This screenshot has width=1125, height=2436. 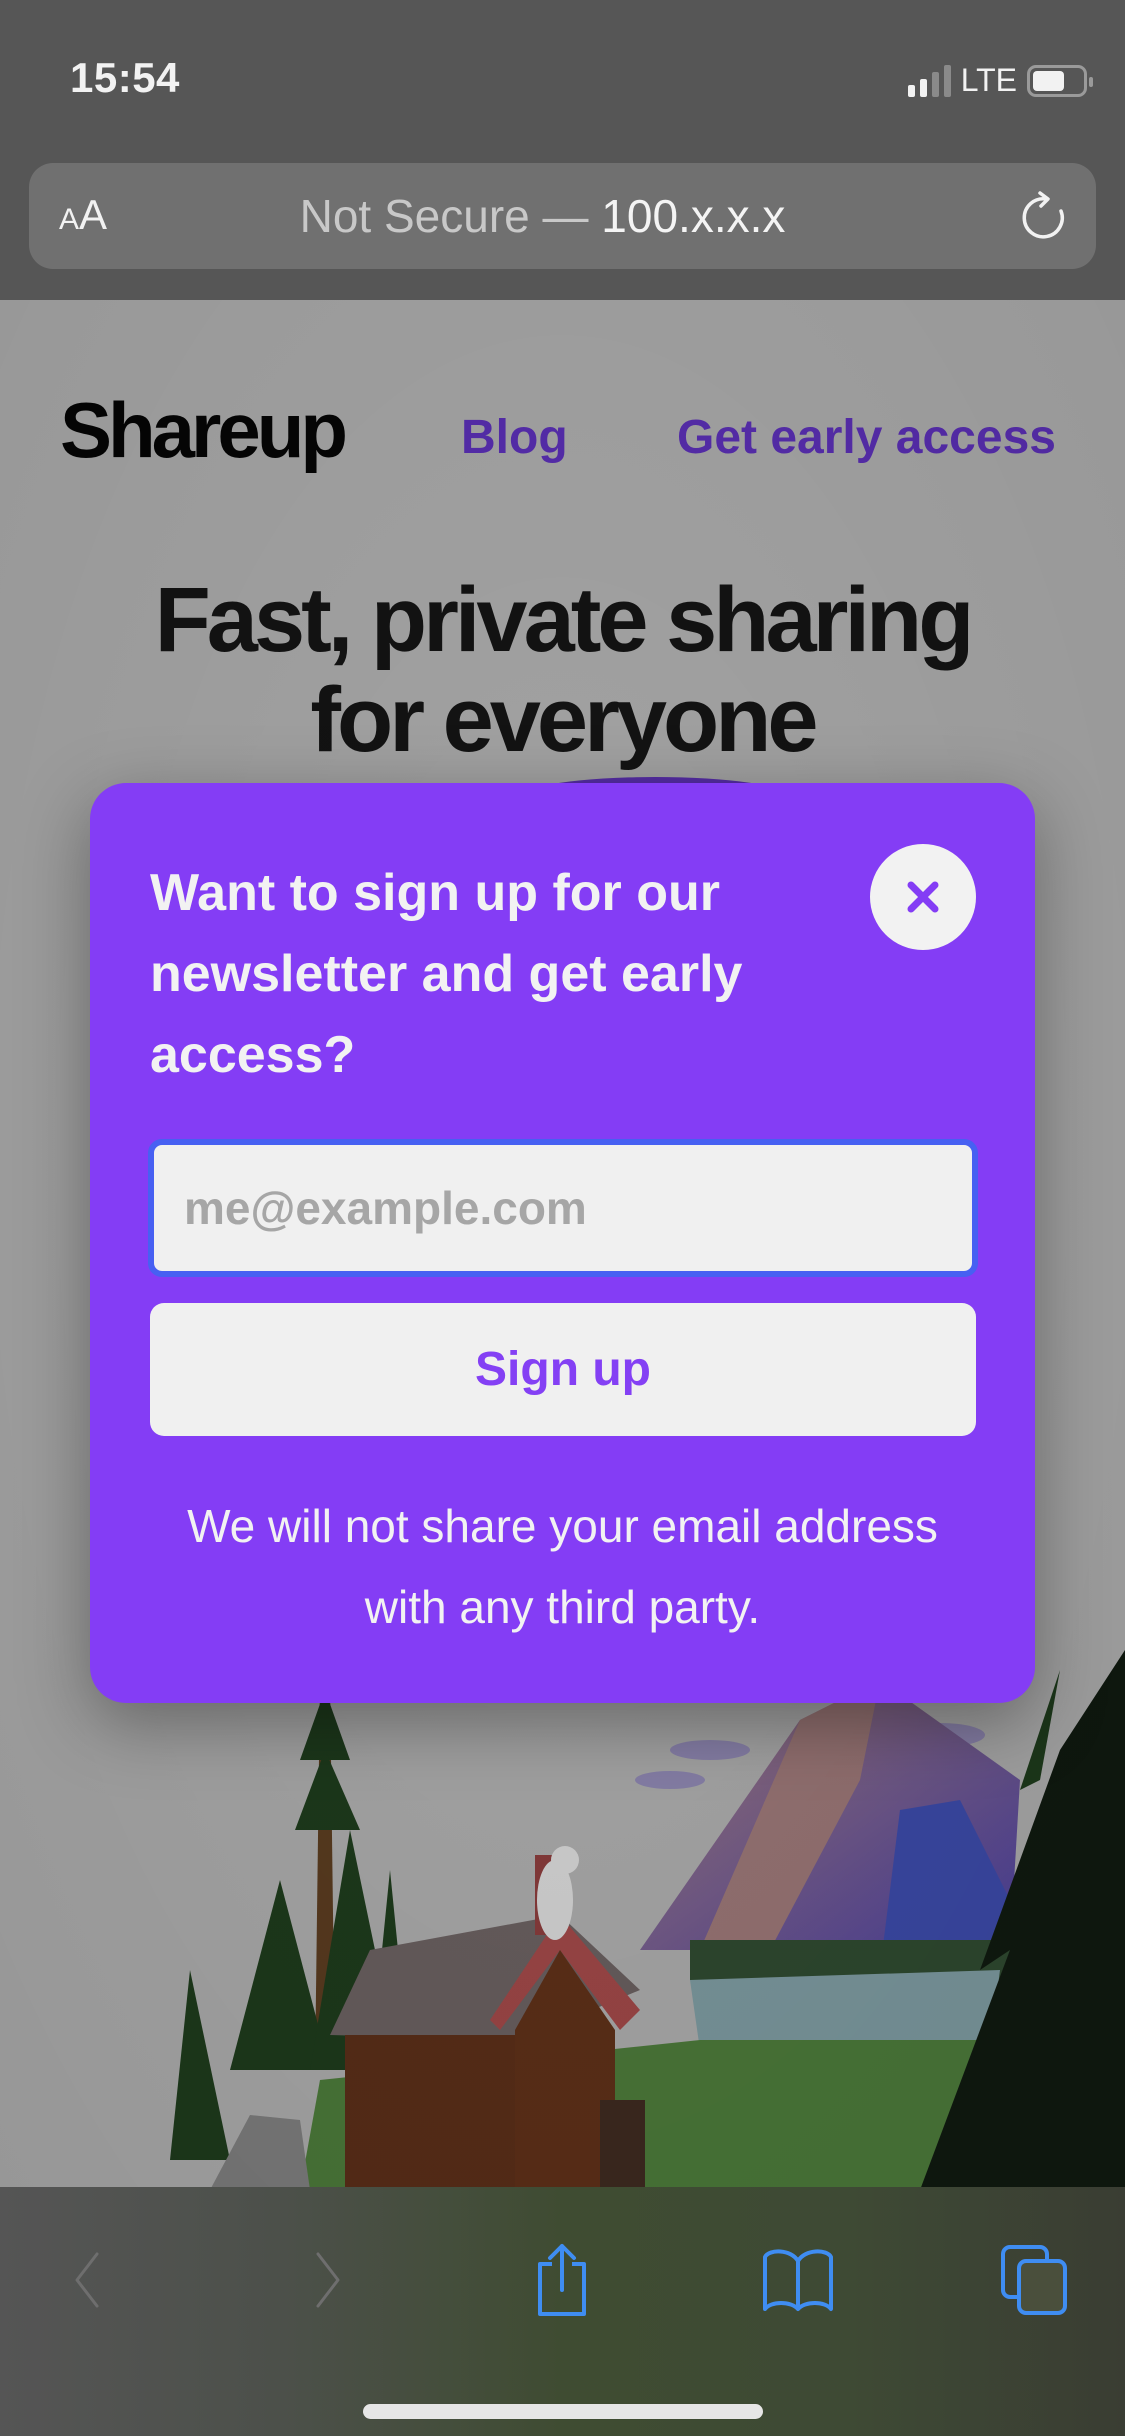 What do you see at coordinates (563, 1208) in the screenshot?
I see `email-input` at bounding box center [563, 1208].